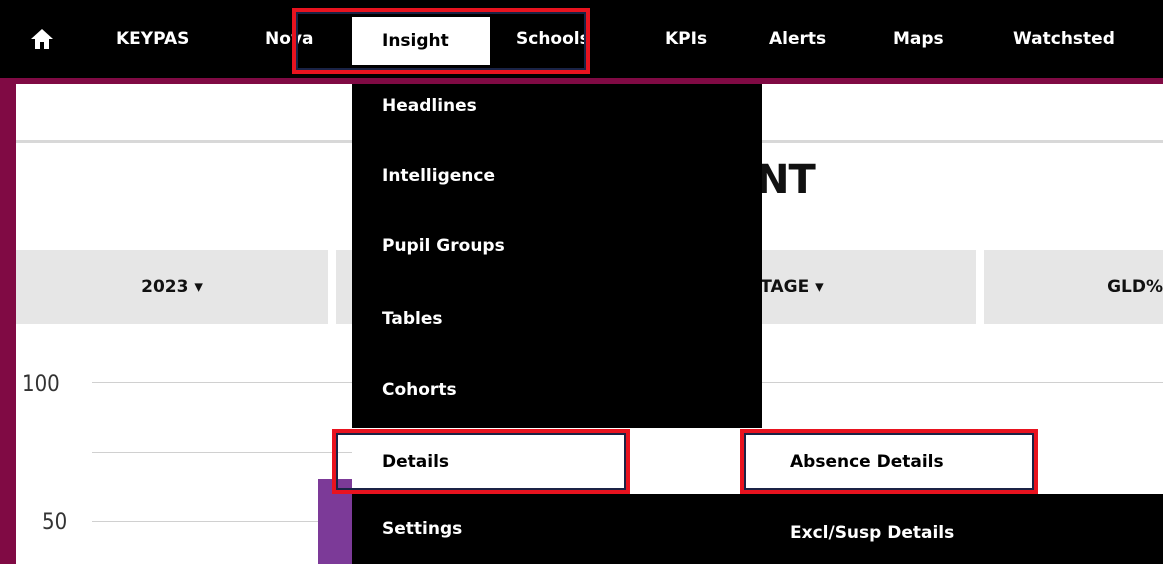 The width and height of the screenshot is (1163, 564). Describe the element at coordinates (172, 287) in the screenshot. I see `year-filter: 2023 ▾` at that location.